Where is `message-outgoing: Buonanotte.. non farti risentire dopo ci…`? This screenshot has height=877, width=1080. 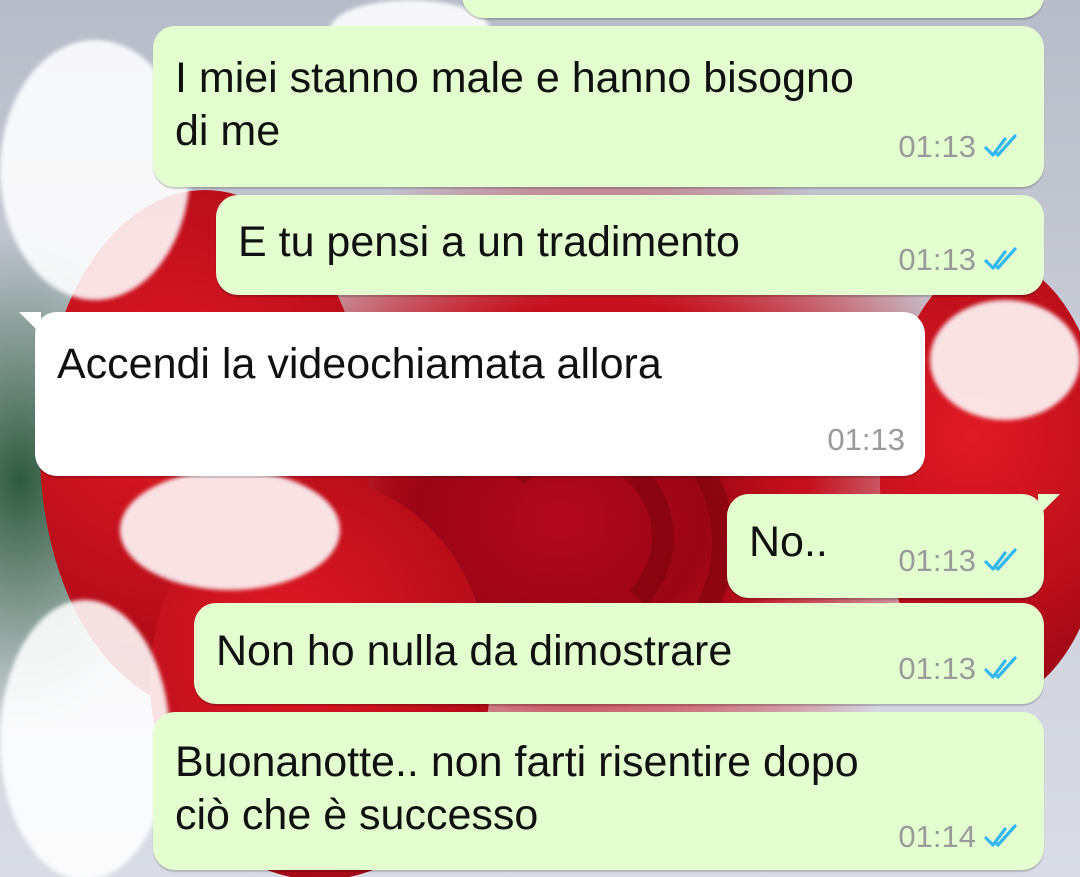
message-outgoing: Buonanotte.. non farti risentire dopo ci… is located at coordinates (598, 791).